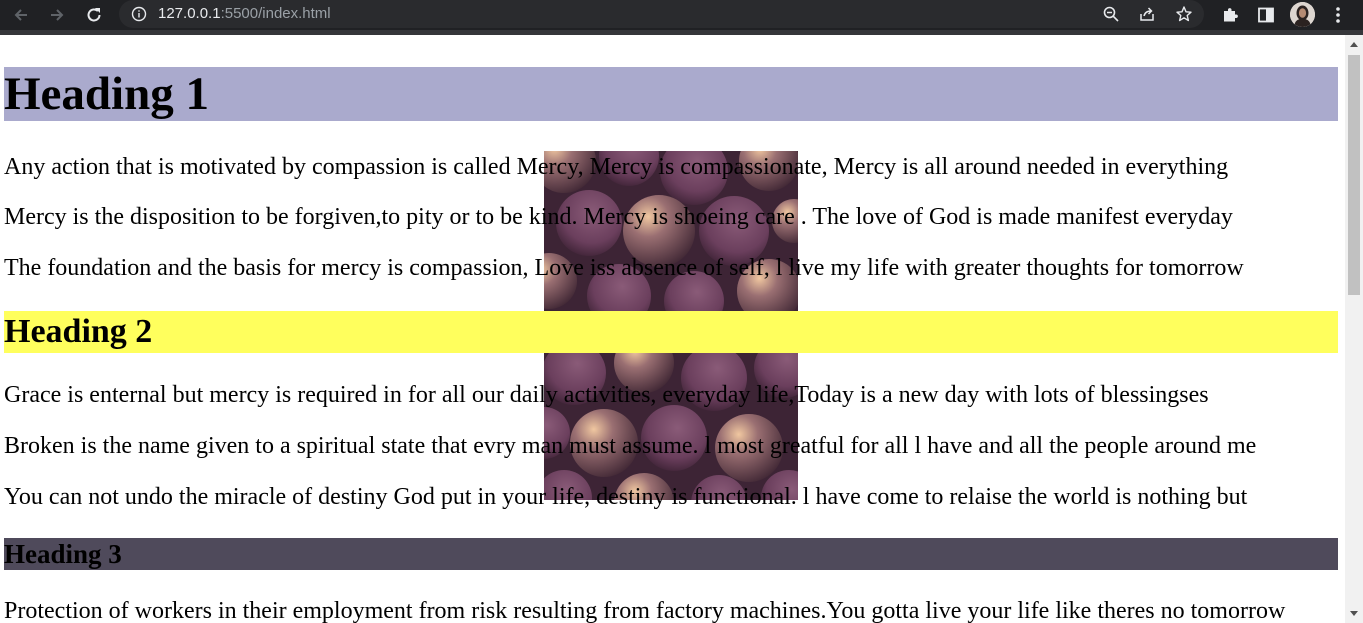 The width and height of the screenshot is (1363, 623). Describe the element at coordinates (1338, 15) in the screenshot. I see `kebab-menu-icon` at that location.